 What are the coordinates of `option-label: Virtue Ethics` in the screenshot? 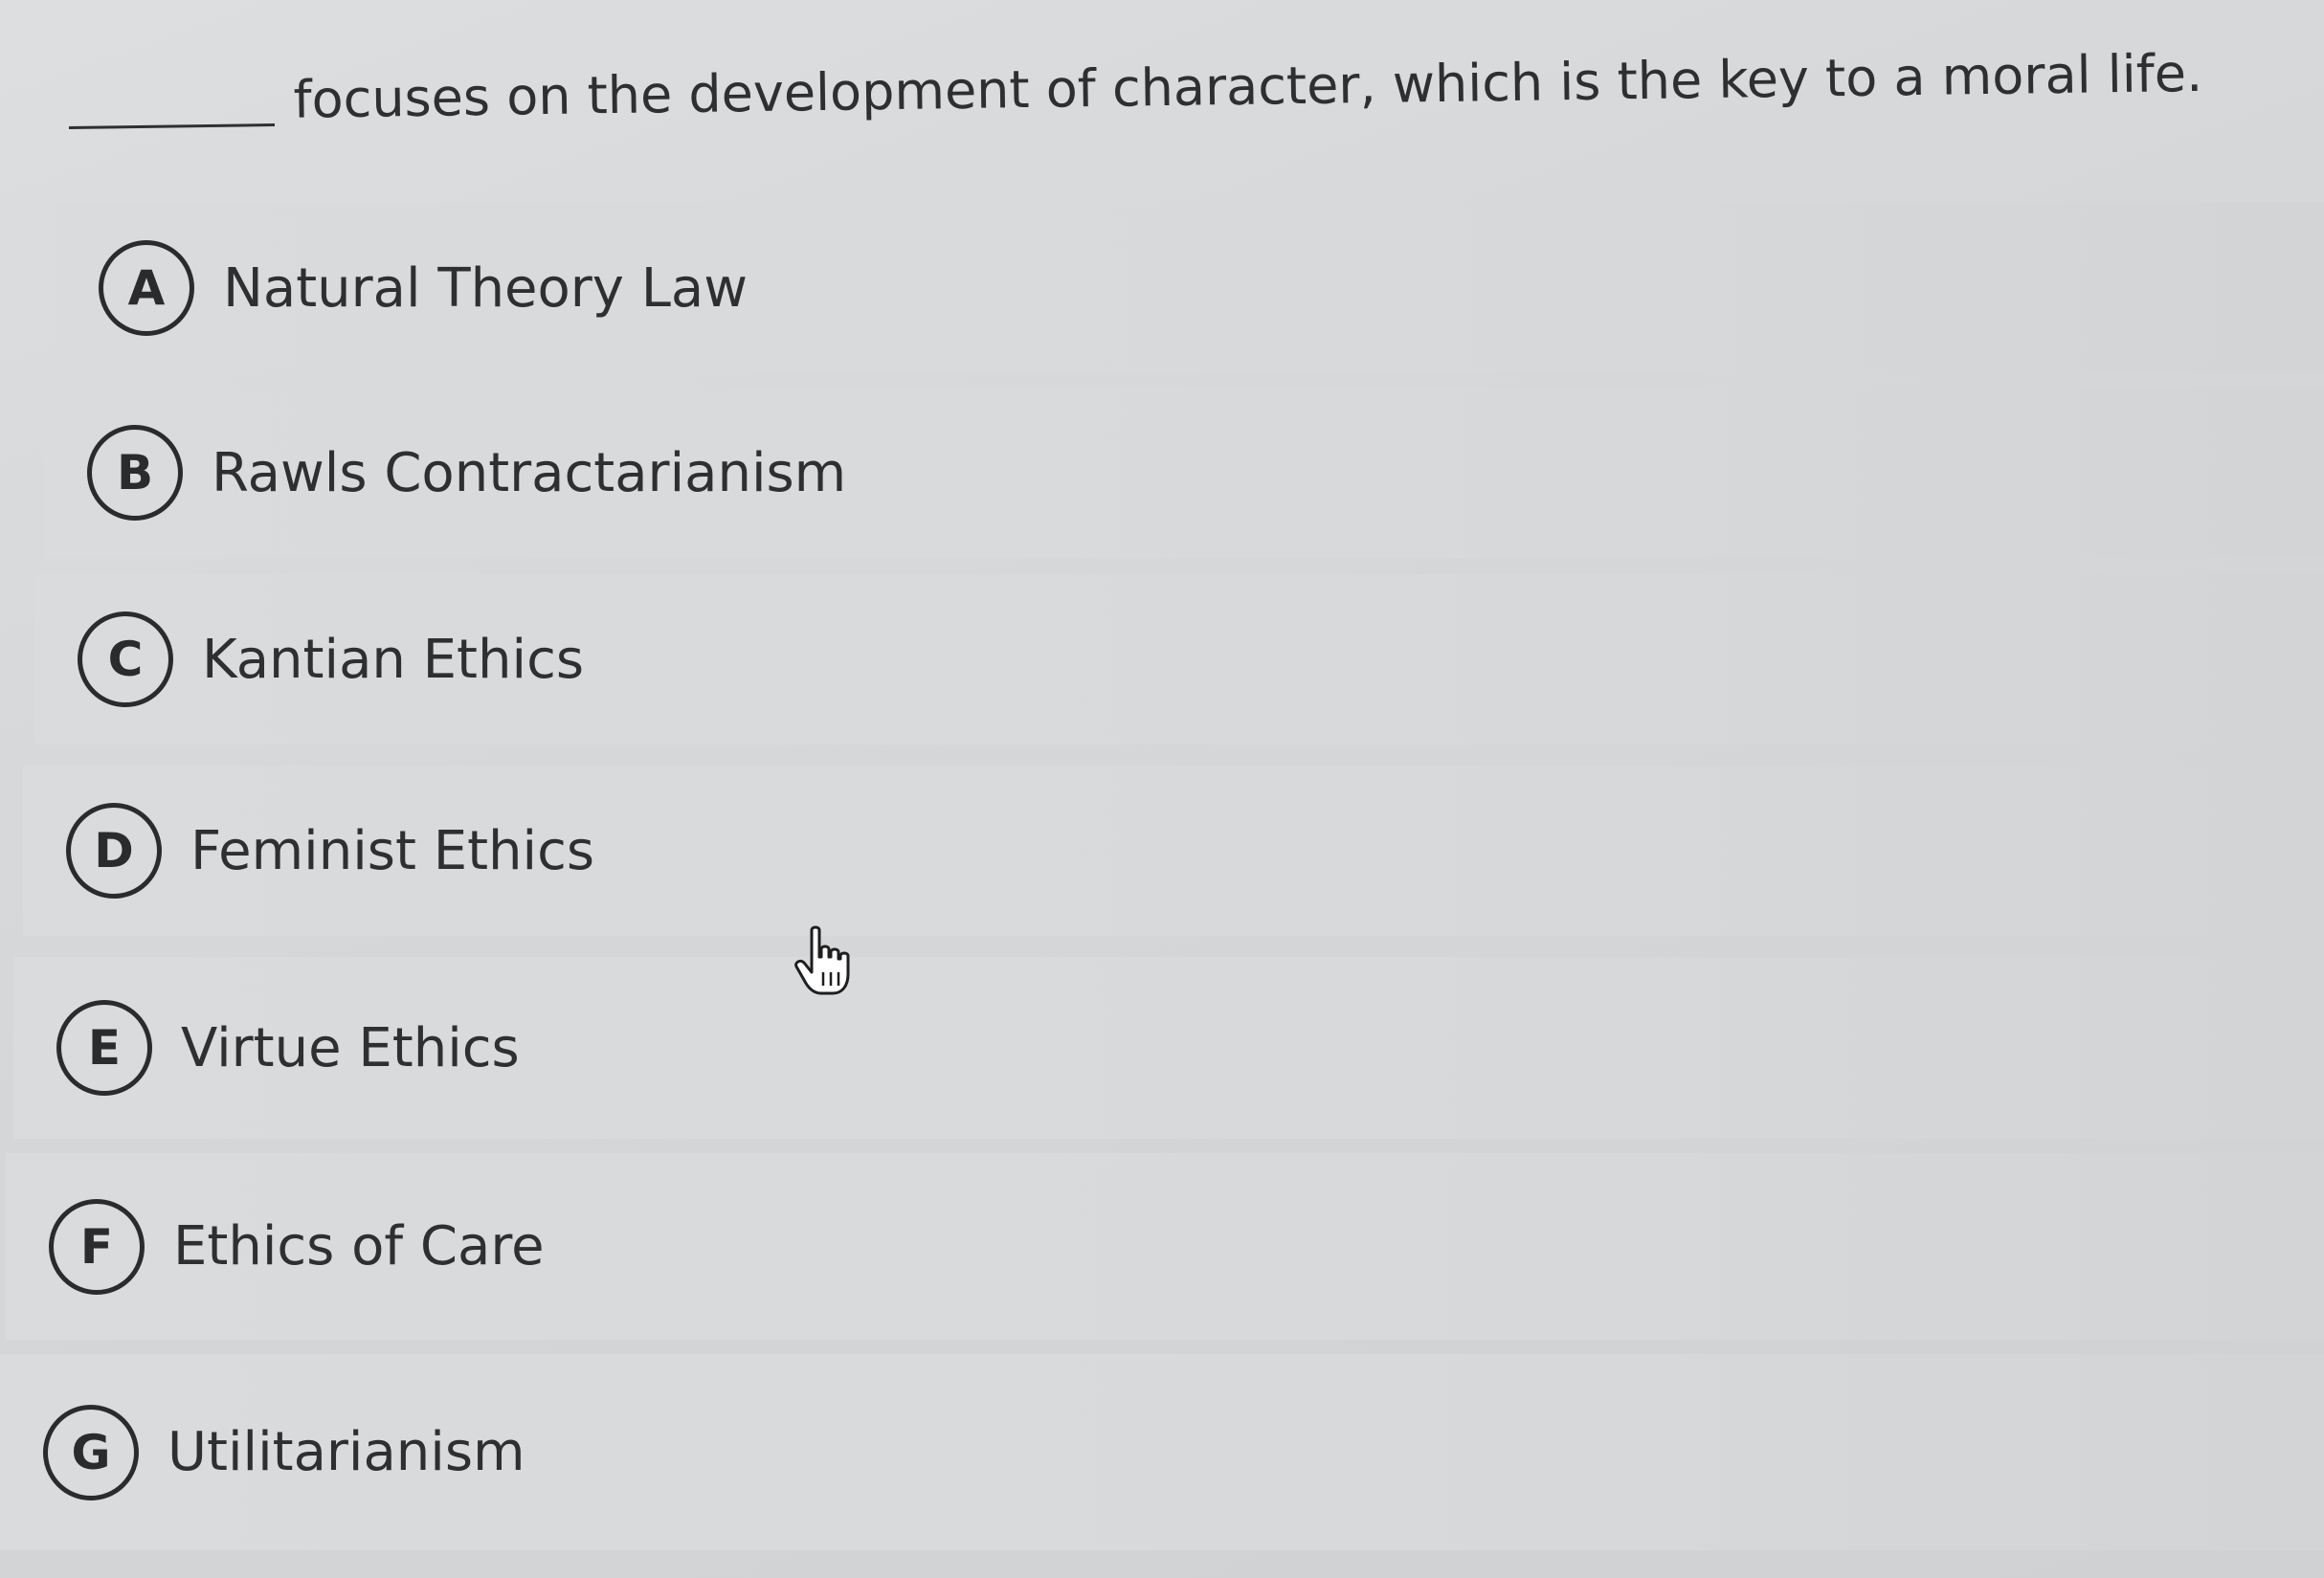 It's located at (350, 1047).